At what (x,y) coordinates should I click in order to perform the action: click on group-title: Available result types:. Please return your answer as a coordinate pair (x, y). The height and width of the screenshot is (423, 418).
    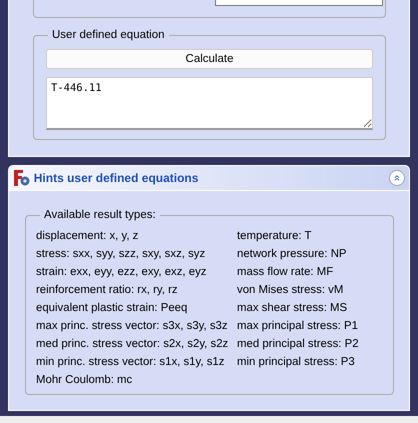
    Looking at the image, I should click on (100, 215).